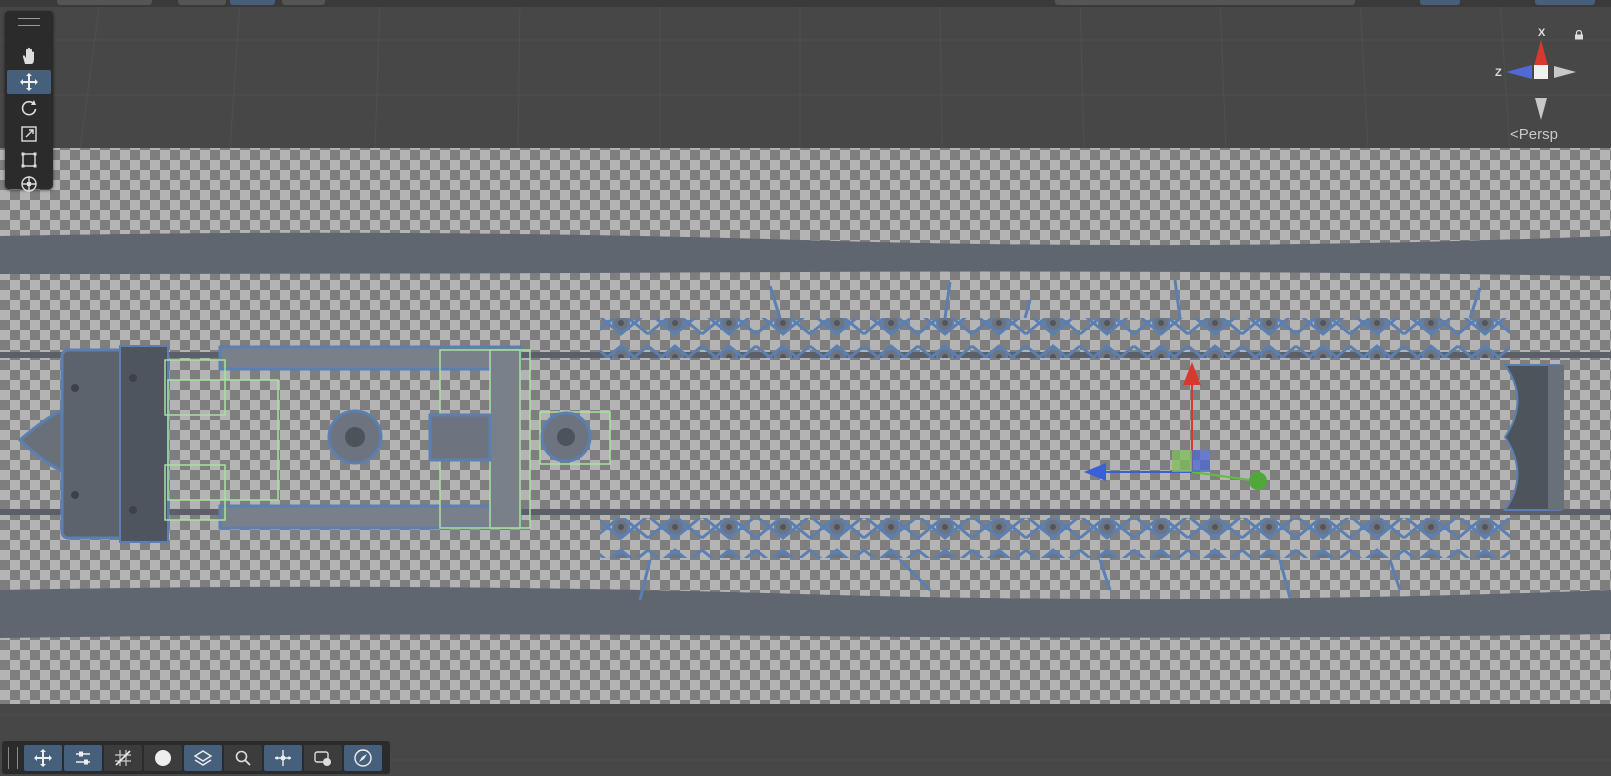 This screenshot has width=1611, height=776. What do you see at coordinates (1514, 134) in the screenshot?
I see `chevron-left-icon: <` at bounding box center [1514, 134].